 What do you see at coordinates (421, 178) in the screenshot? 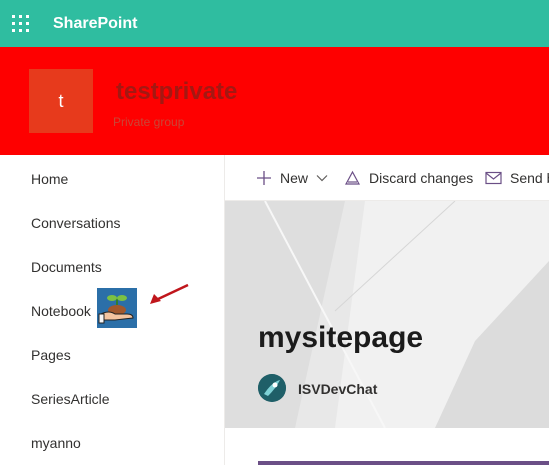
I see `discard-changes-label: Discard changes` at bounding box center [421, 178].